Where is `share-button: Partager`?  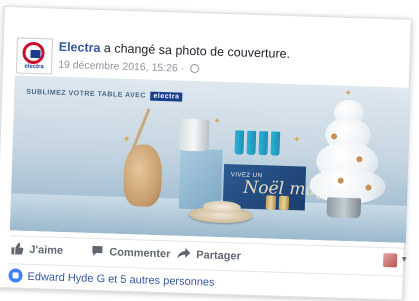
share-button: Partager is located at coordinates (209, 255).